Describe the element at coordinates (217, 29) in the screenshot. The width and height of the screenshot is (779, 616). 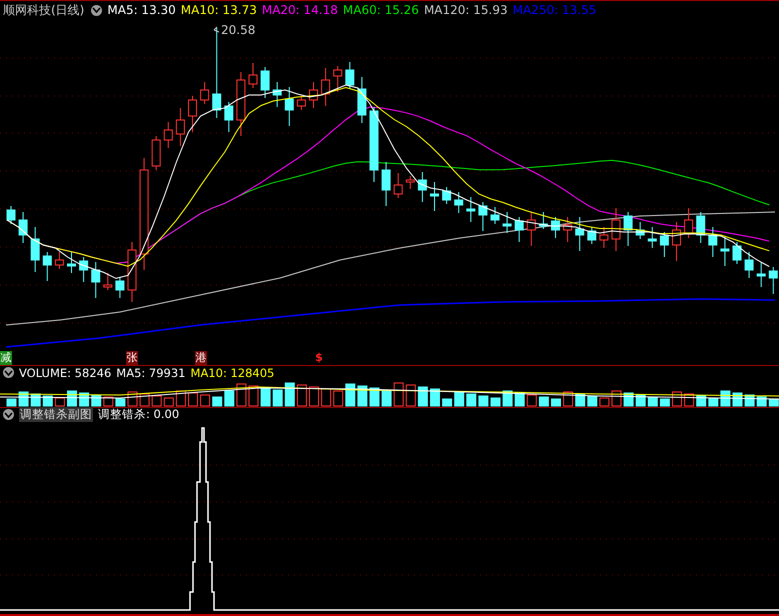
I see `pointer-icon` at that location.